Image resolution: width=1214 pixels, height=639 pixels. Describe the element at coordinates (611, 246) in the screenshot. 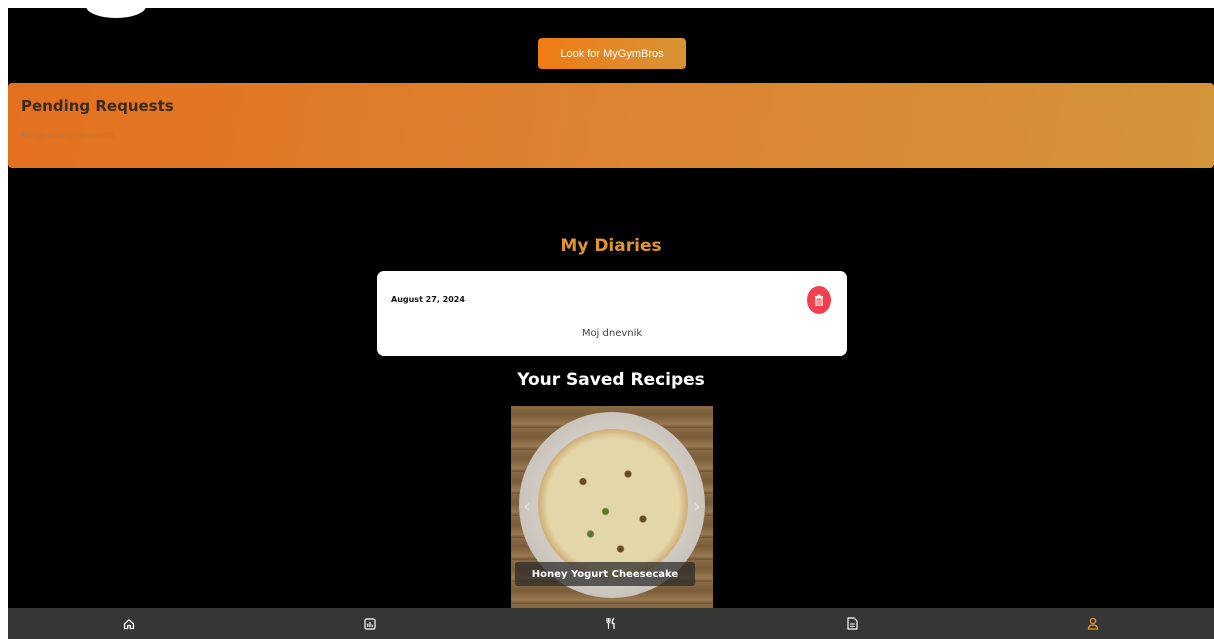

I see `my-diaries-heading: My Diaries` at that location.